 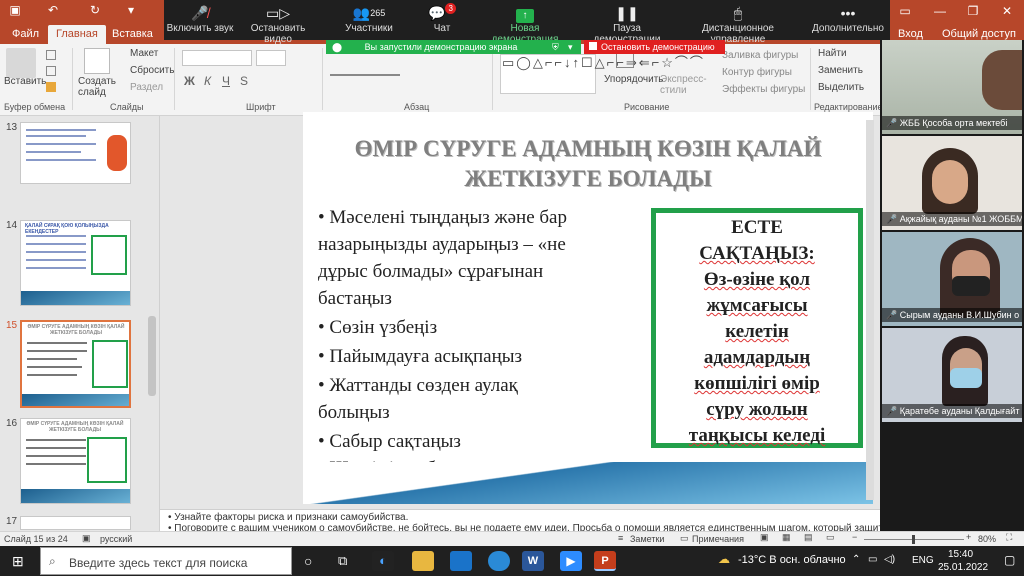 What do you see at coordinates (525, 24) in the screenshot?
I see `new-share-button: ↑Новая демонстрация` at bounding box center [525, 24].